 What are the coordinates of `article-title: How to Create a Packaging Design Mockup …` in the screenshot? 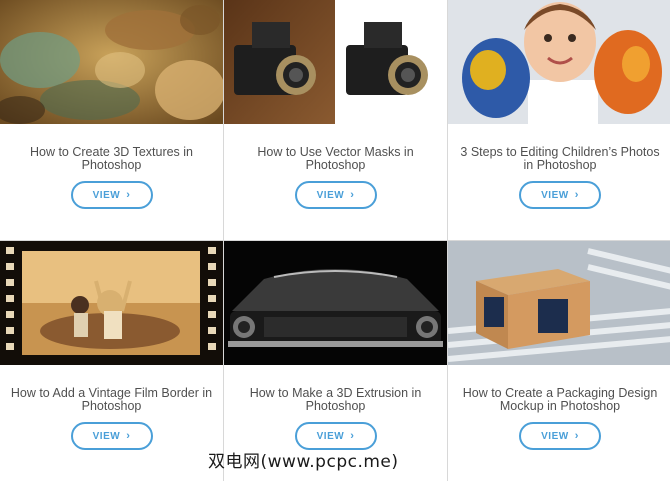 It's located at (560, 400).